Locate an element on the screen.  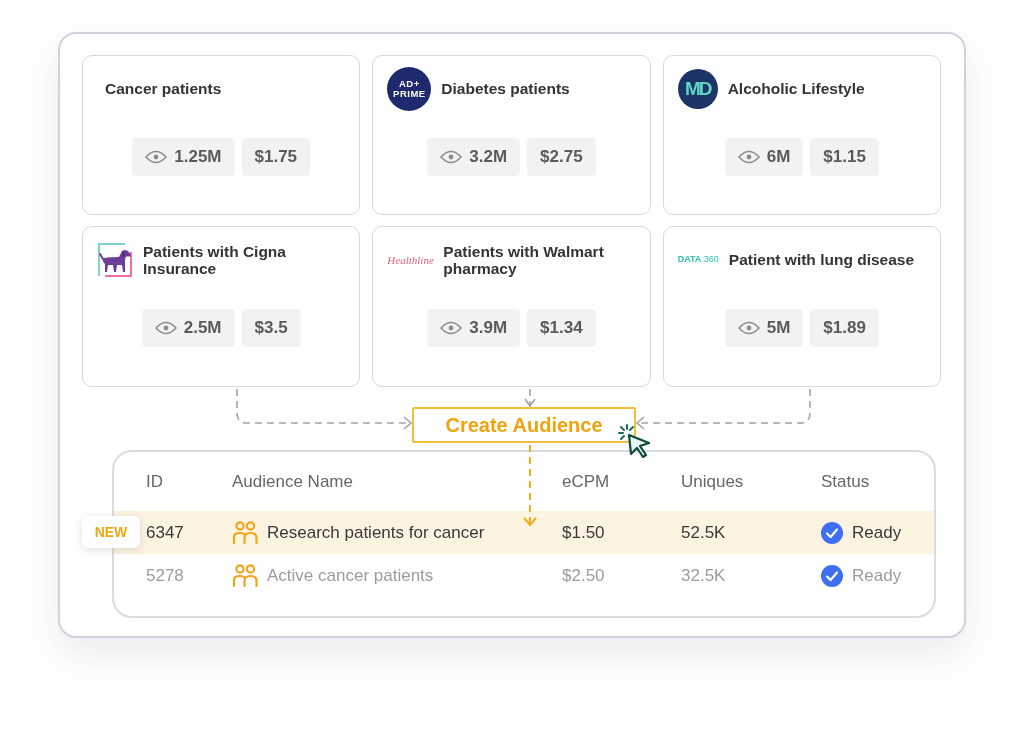
card-title: Cancer patients is located at coordinates (163, 89).